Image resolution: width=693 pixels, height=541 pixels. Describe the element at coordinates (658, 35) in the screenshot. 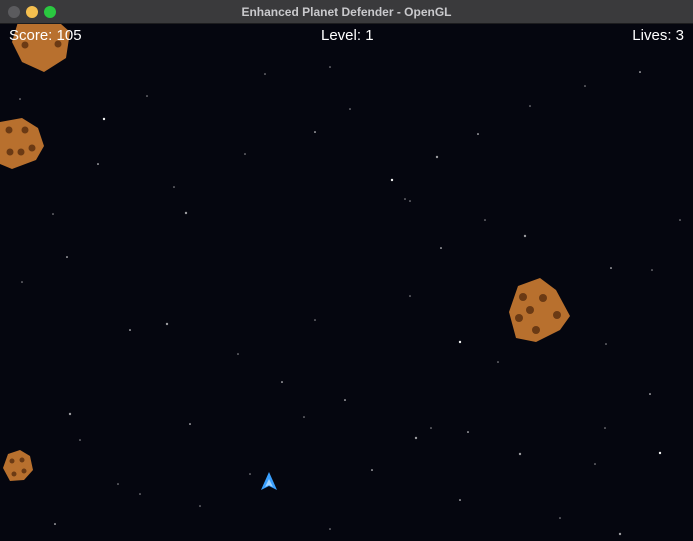

I see `lives-display: Lives: 3` at that location.